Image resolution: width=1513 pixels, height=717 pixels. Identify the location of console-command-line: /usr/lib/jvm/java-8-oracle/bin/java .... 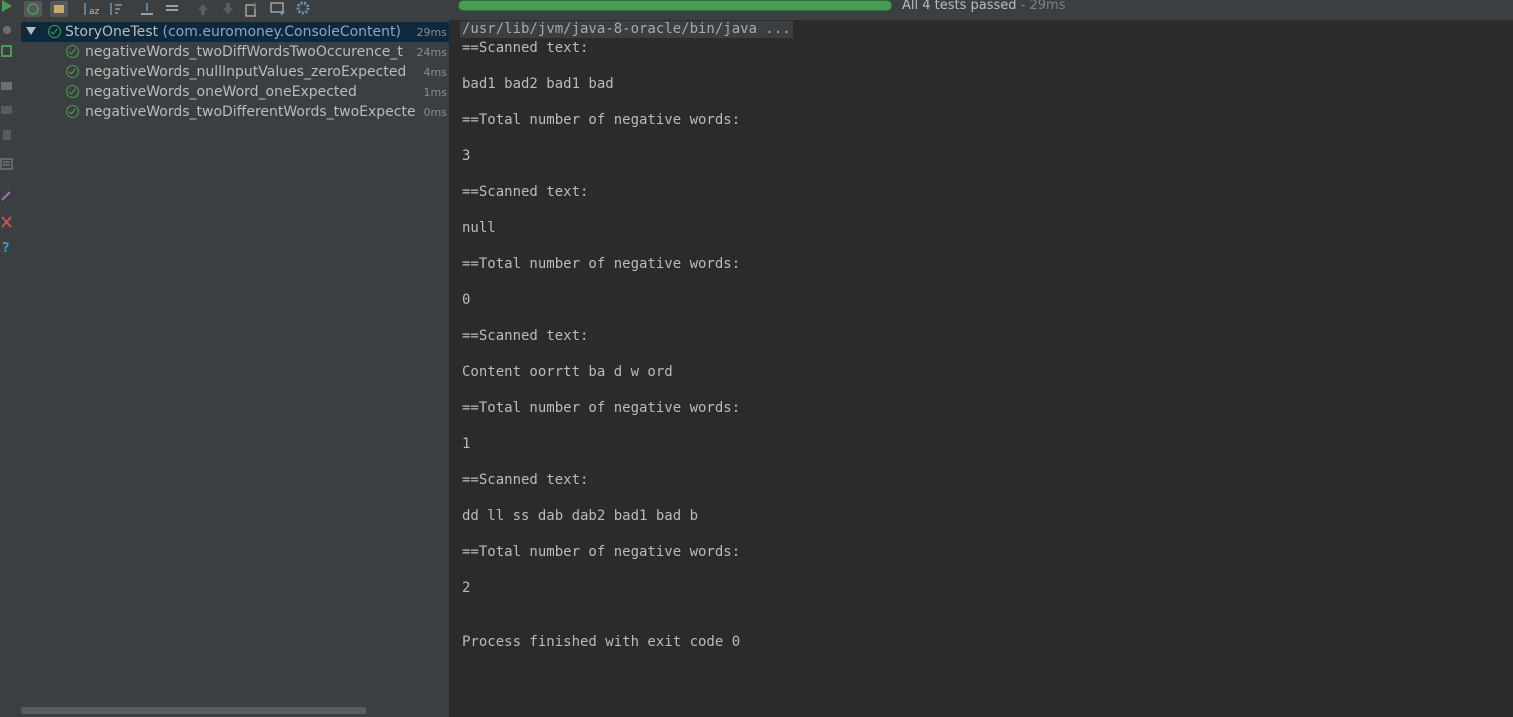
(626, 29).